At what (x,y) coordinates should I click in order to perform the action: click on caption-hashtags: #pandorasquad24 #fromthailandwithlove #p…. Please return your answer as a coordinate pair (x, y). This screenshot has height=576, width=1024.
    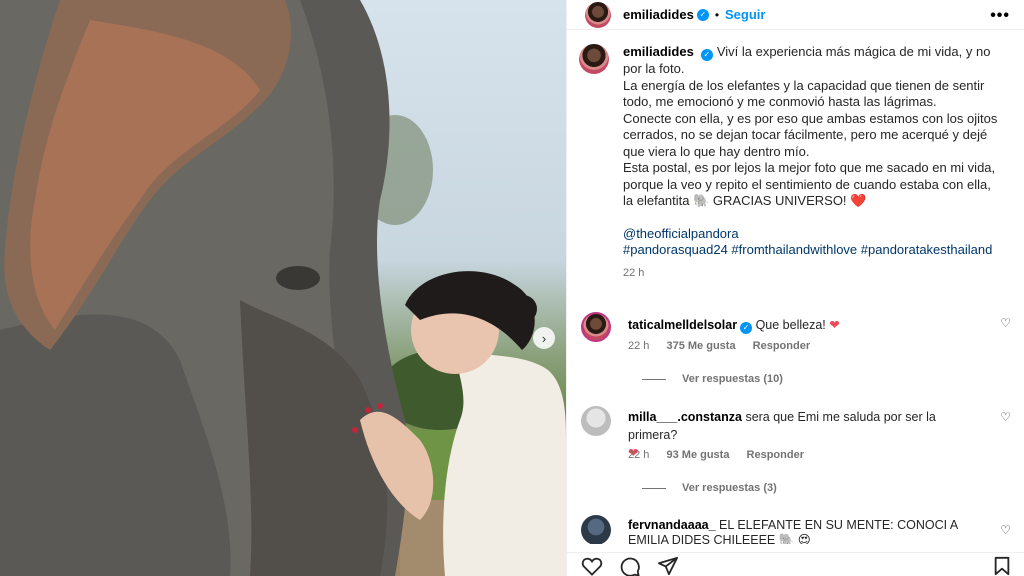
    Looking at the image, I should click on (813, 250).